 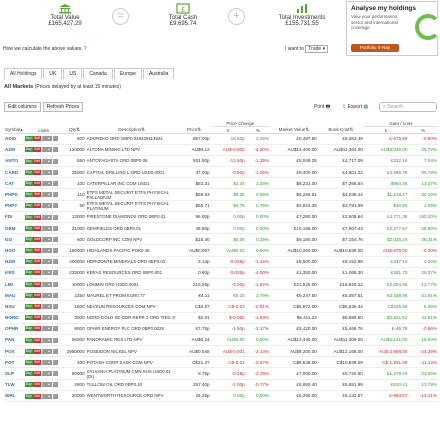 I want to click on col-change-pct: %, so click(x=258, y=130).